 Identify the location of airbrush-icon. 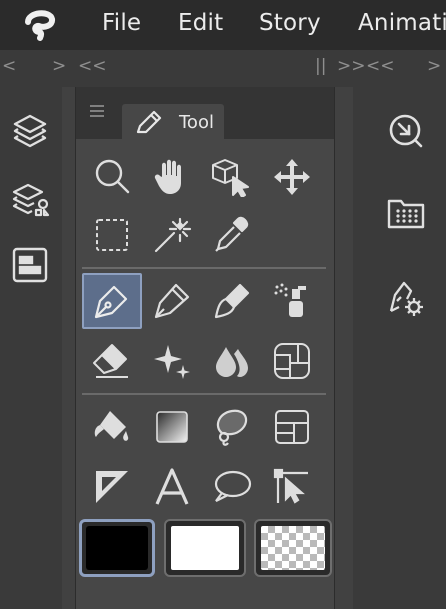
(292, 301).